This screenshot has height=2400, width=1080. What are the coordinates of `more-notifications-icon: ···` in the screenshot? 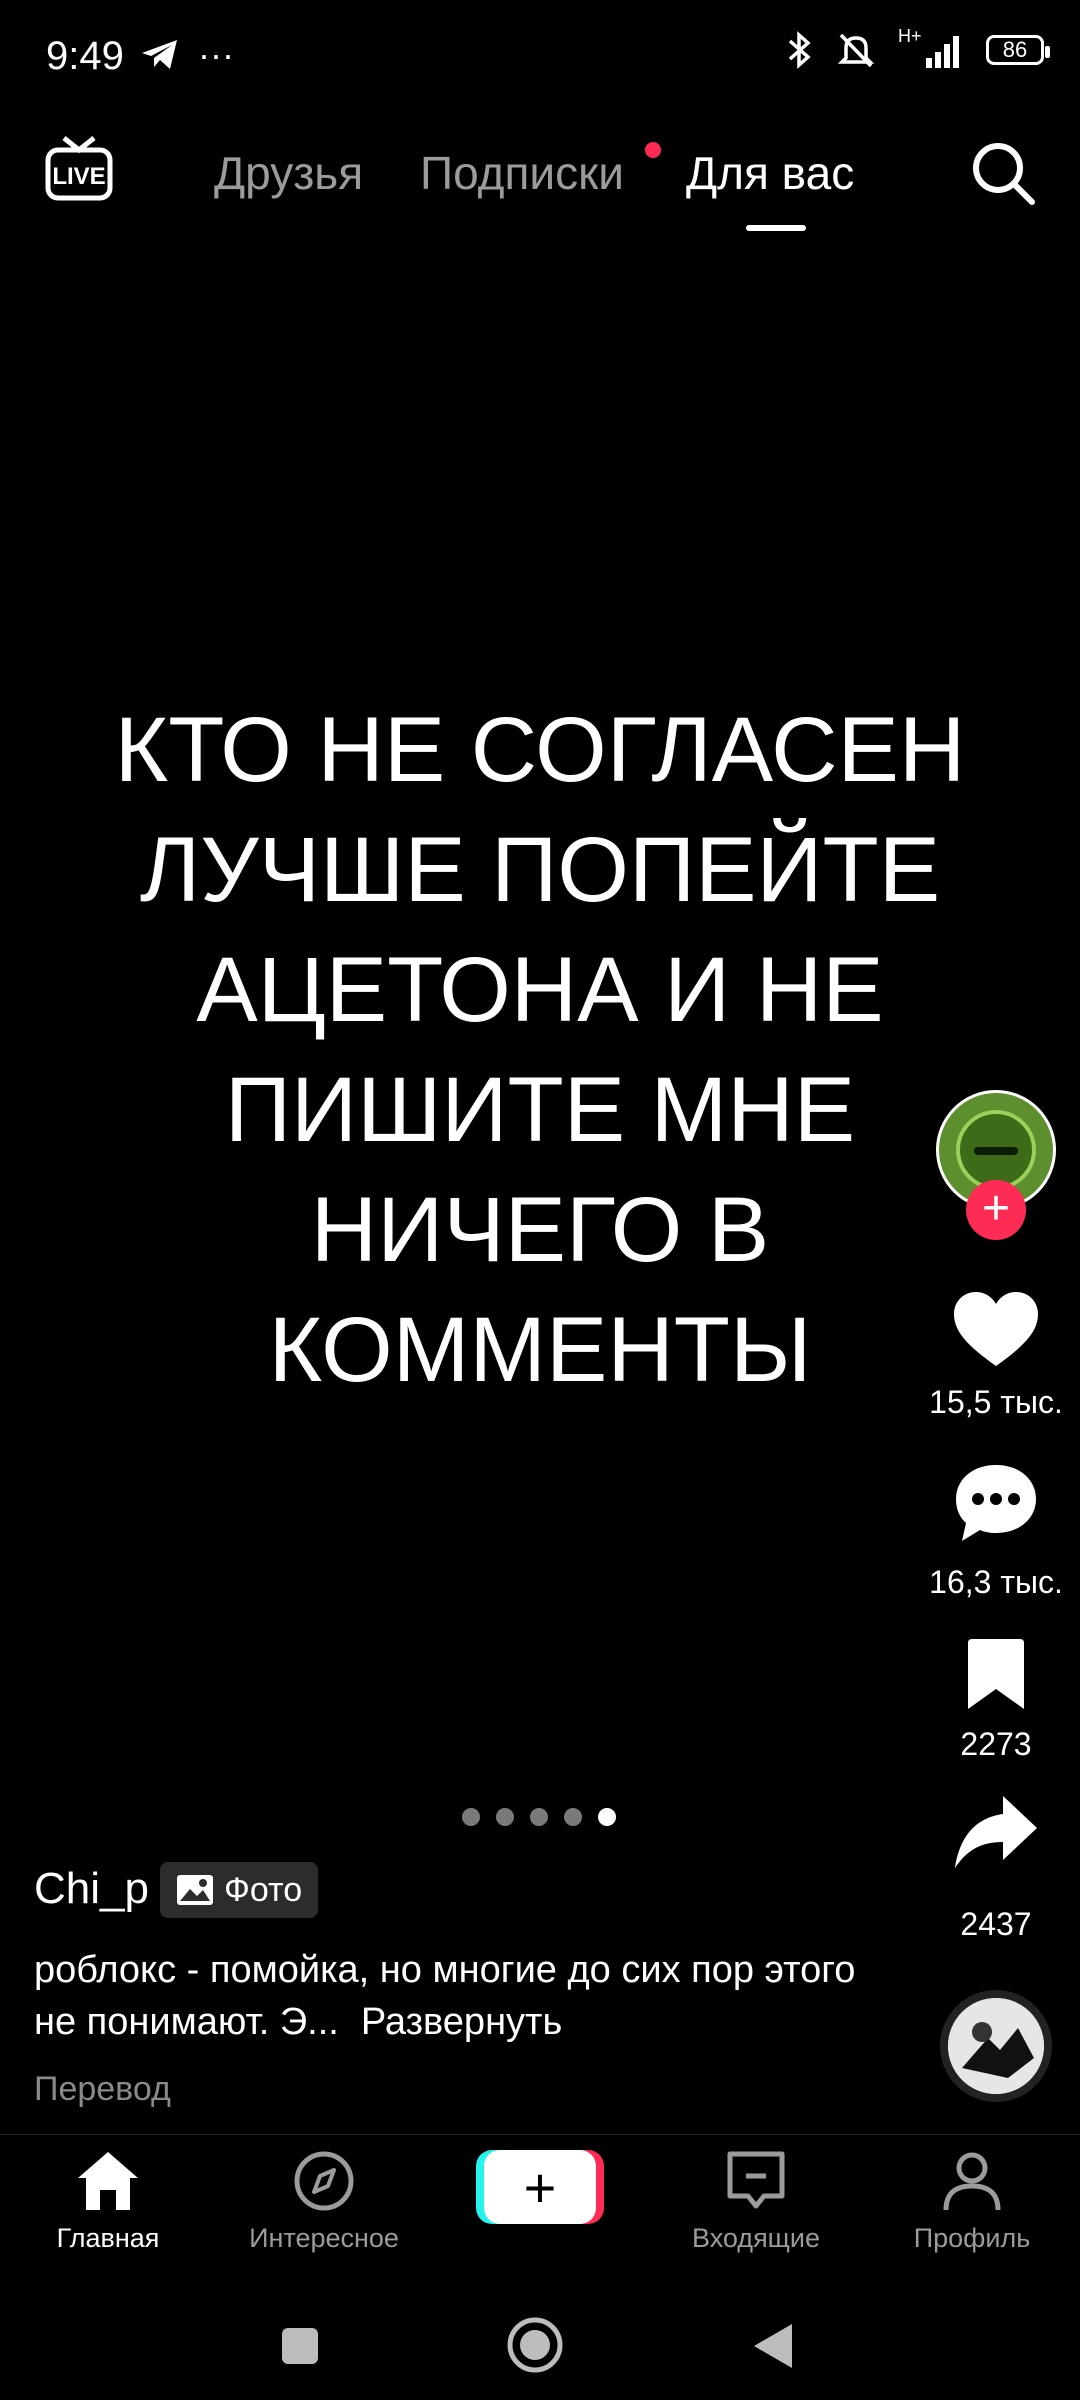 It's located at (216, 54).